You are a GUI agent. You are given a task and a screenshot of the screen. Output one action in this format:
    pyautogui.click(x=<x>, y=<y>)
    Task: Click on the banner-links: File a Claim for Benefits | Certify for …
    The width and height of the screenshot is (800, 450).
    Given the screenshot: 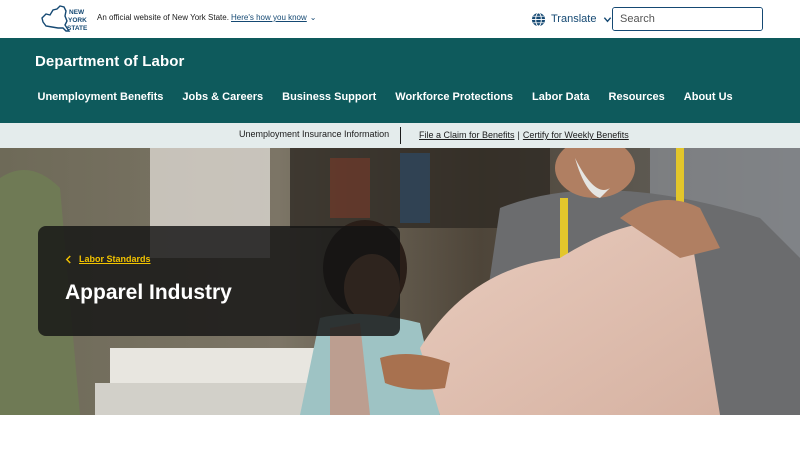 What is the action you would take?
    pyautogui.click(x=524, y=135)
    